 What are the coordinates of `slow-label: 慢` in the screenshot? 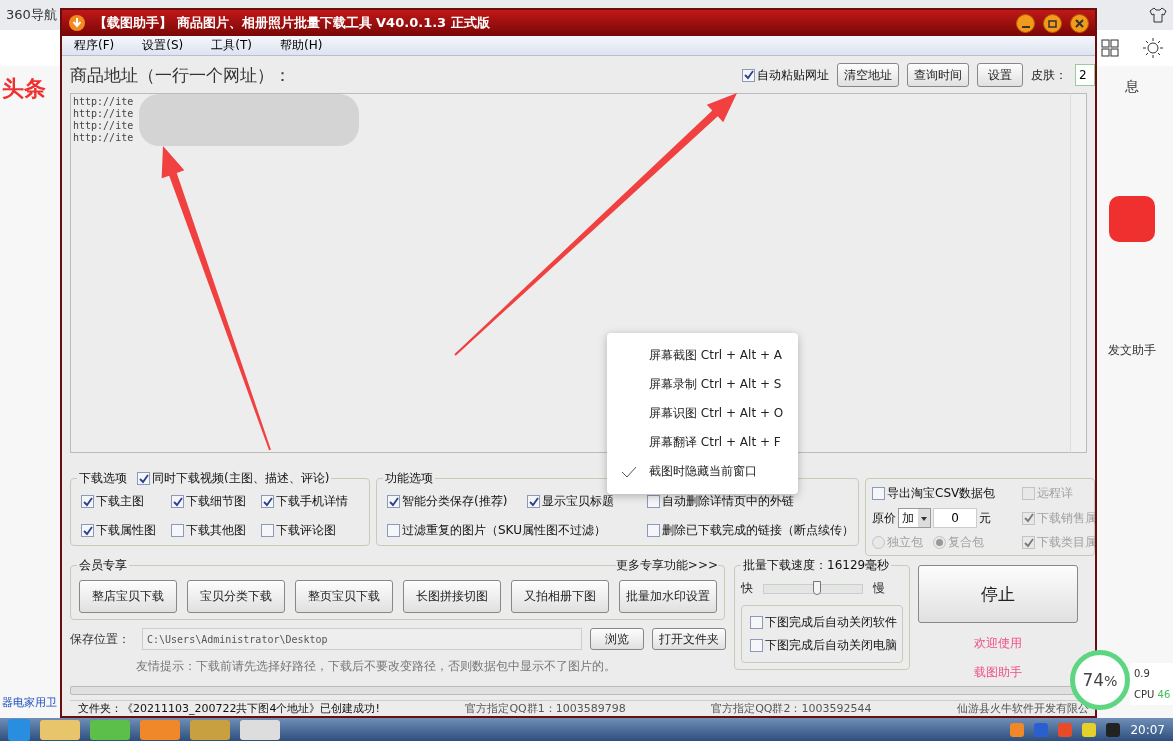 It's located at (879, 589).